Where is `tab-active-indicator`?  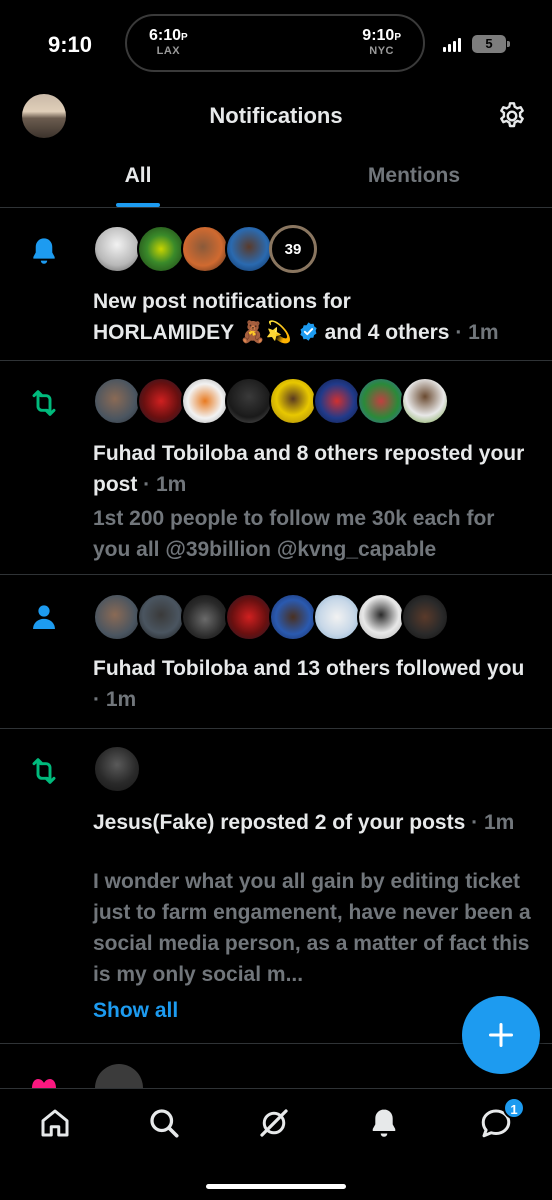 tab-active-indicator is located at coordinates (138, 205).